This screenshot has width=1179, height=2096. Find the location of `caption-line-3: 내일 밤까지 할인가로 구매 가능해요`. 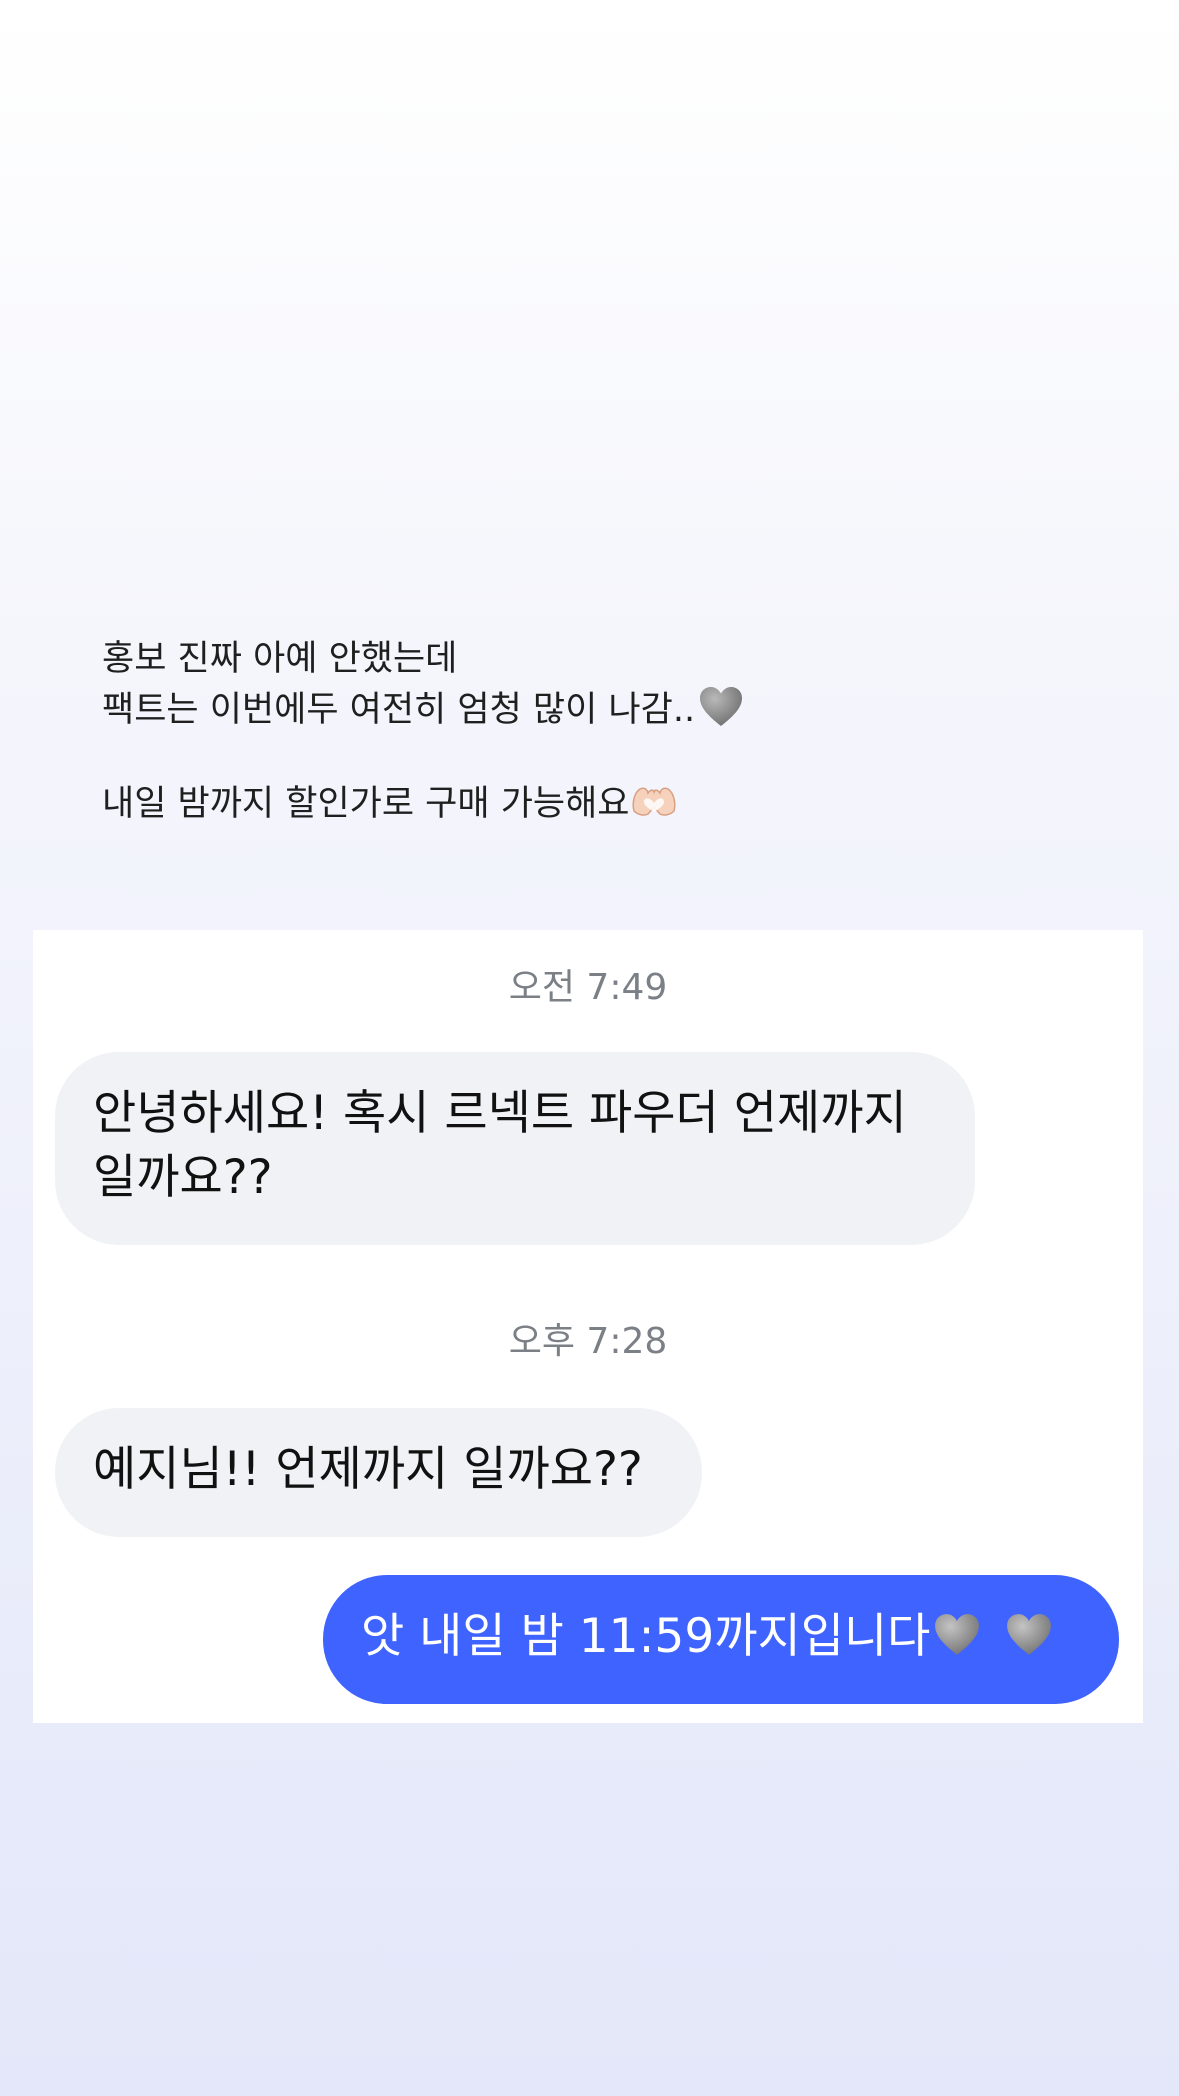

caption-line-3: 내일 밤까지 할인가로 구매 가능해요 is located at coordinates (552, 804).